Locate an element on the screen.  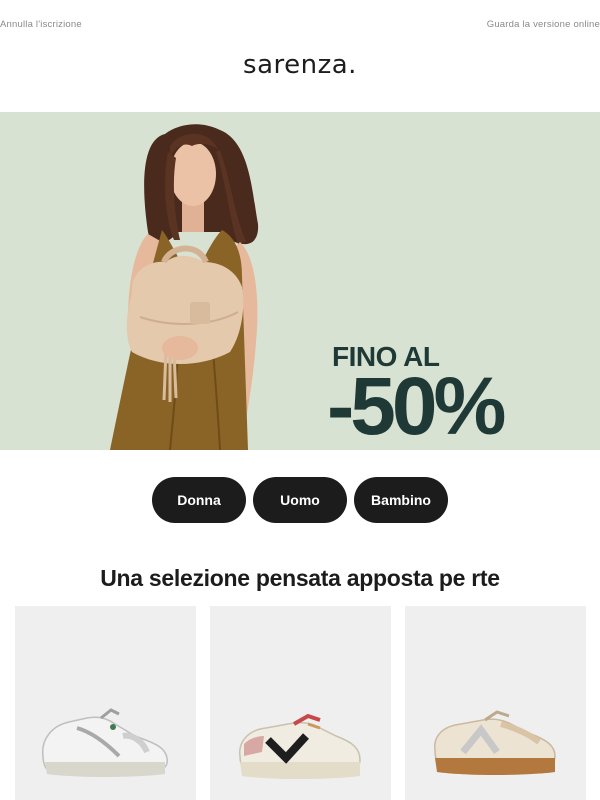
bambino-button: Bambino is located at coordinates (401, 500).